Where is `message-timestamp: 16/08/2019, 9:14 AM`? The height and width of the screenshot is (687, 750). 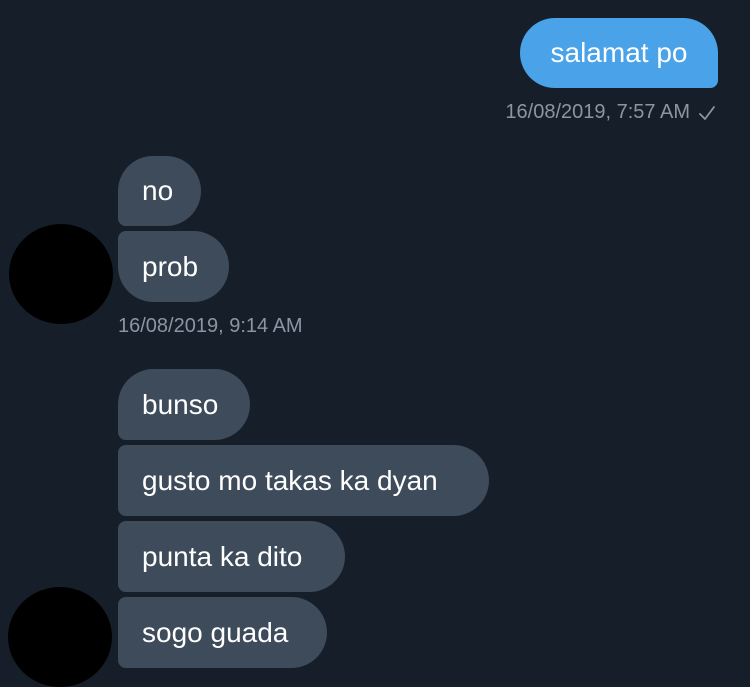 message-timestamp: 16/08/2019, 9:14 AM is located at coordinates (210, 326).